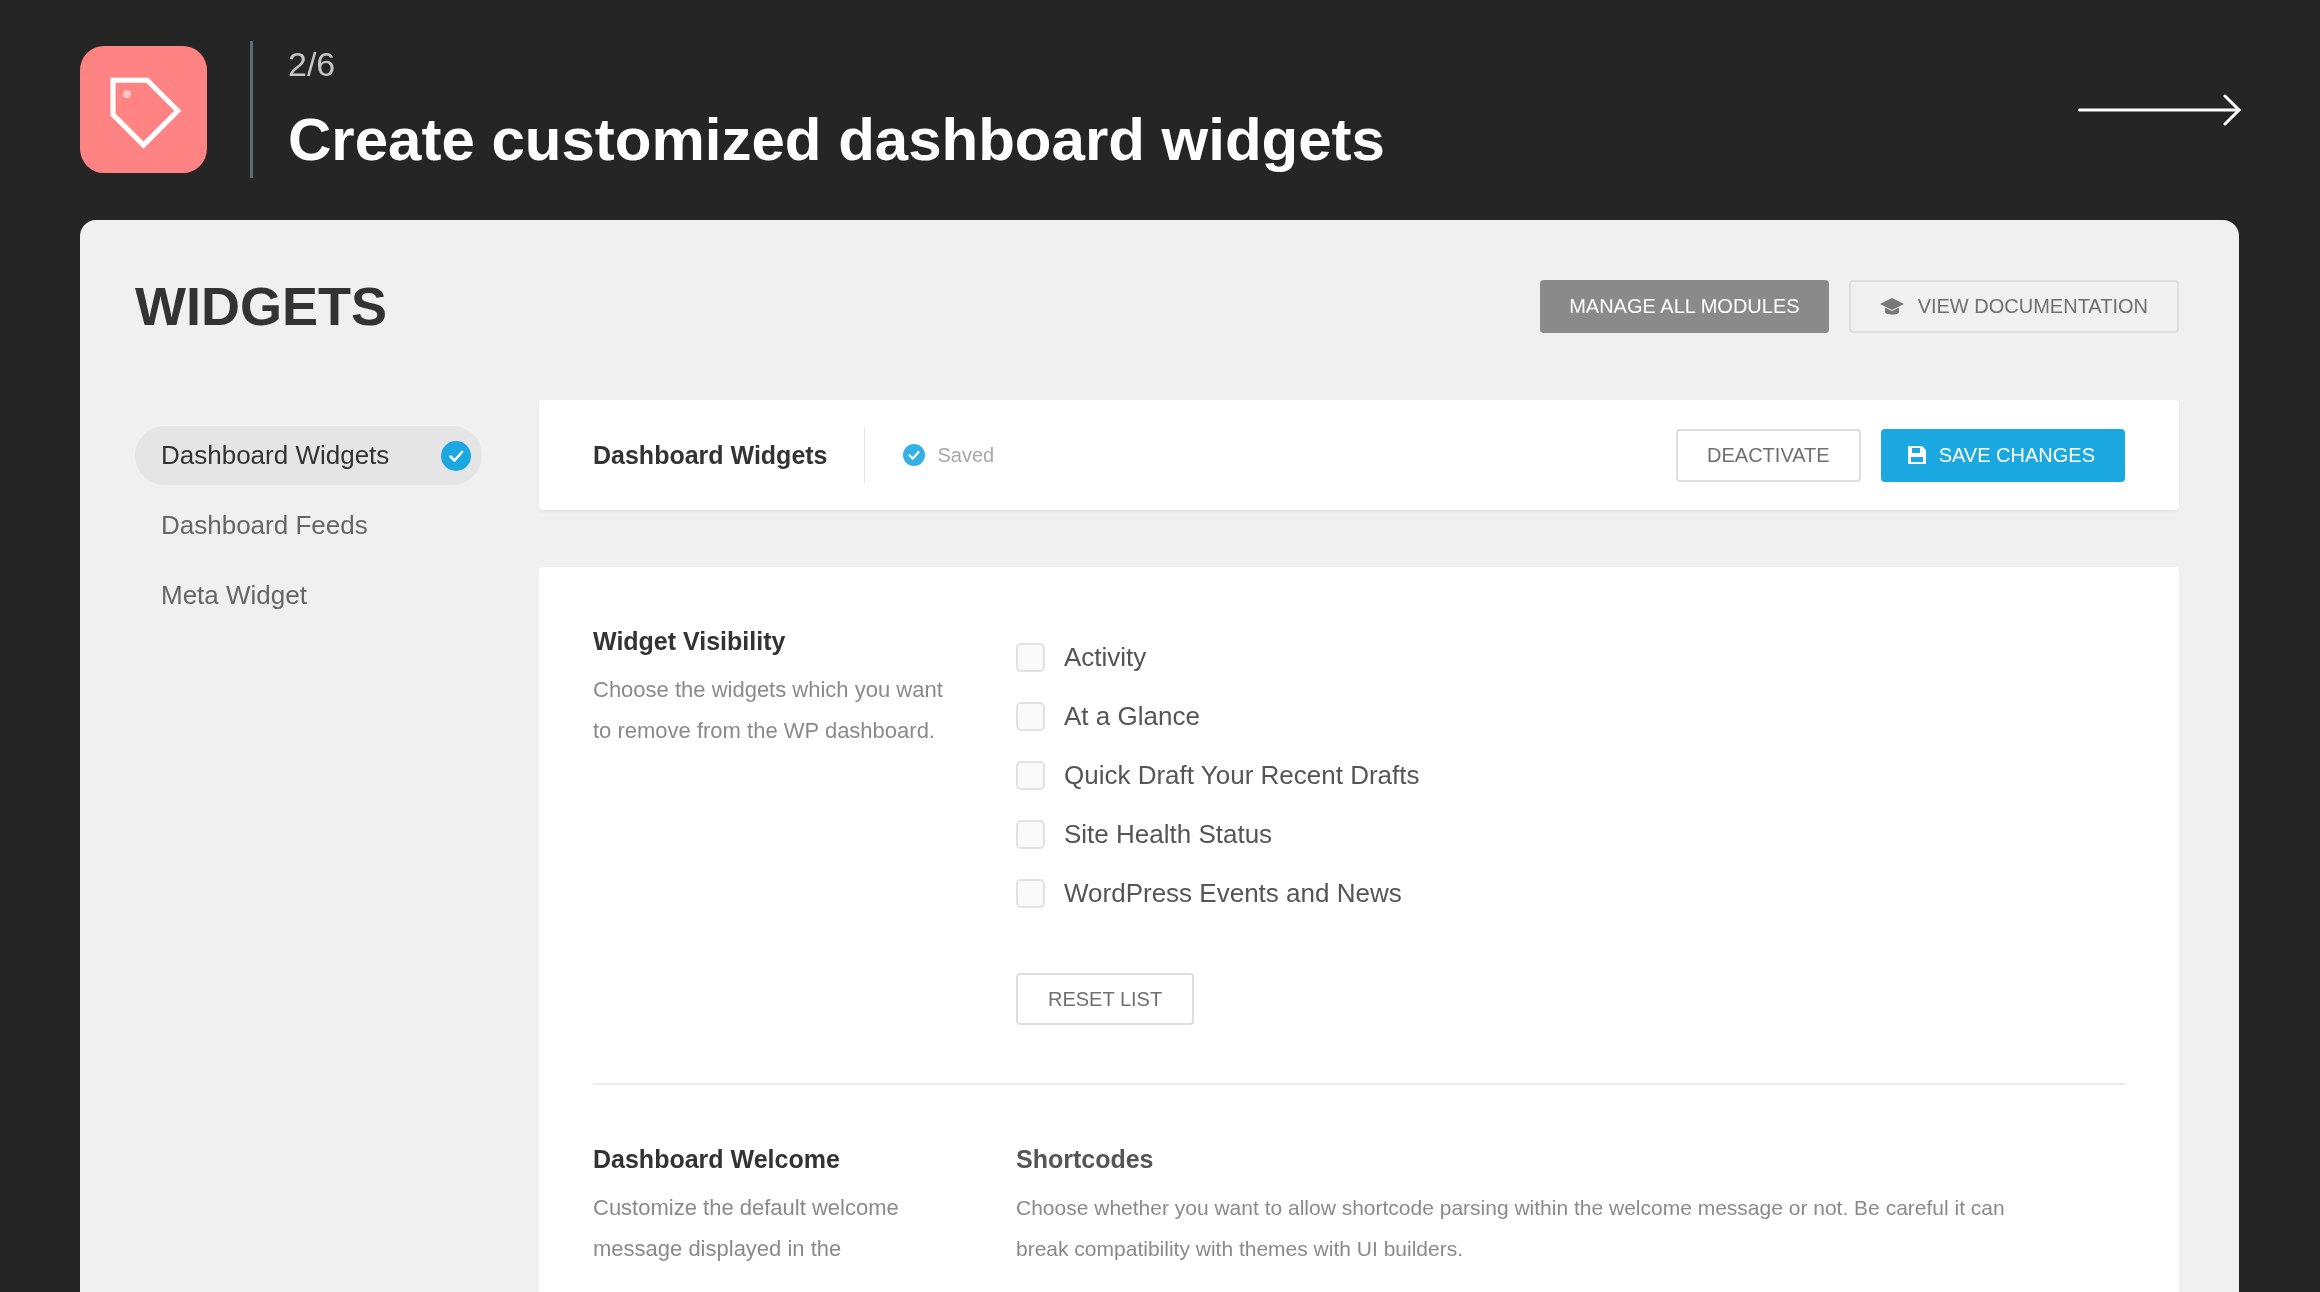 This screenshot has width=2320, height=1292. What do you see at coordinates (710, 455) in the screenshot?
I see `module-title: Dashboard Widgets` at bounding box center [710, 455].